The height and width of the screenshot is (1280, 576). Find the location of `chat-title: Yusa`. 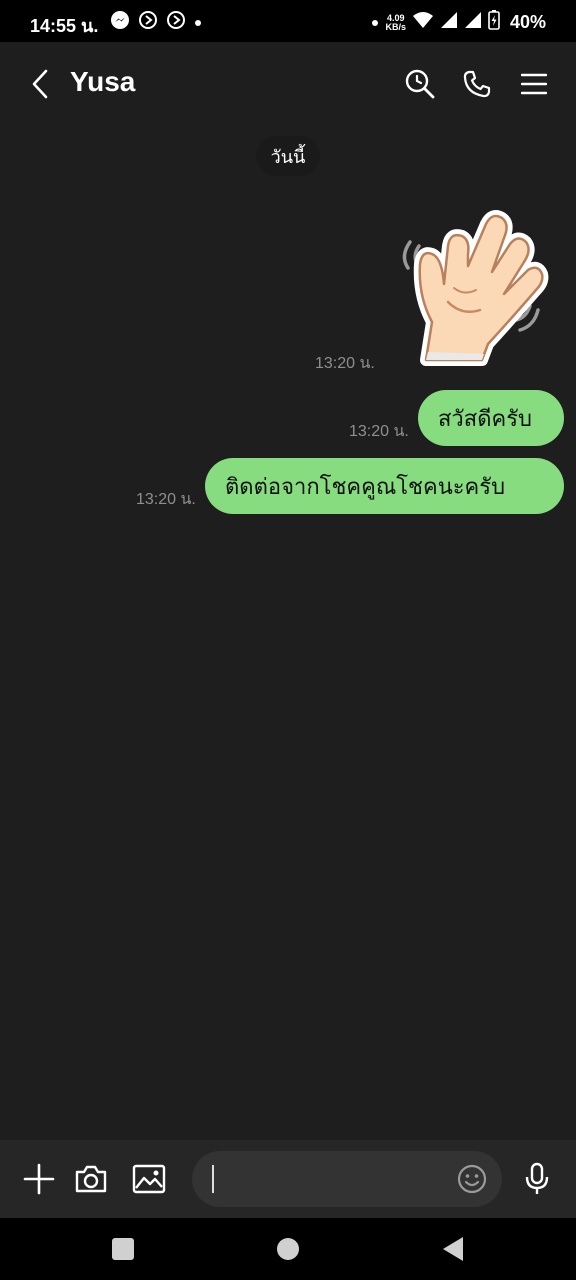

chat-title: Yusa is located at coordinates (102, 82).